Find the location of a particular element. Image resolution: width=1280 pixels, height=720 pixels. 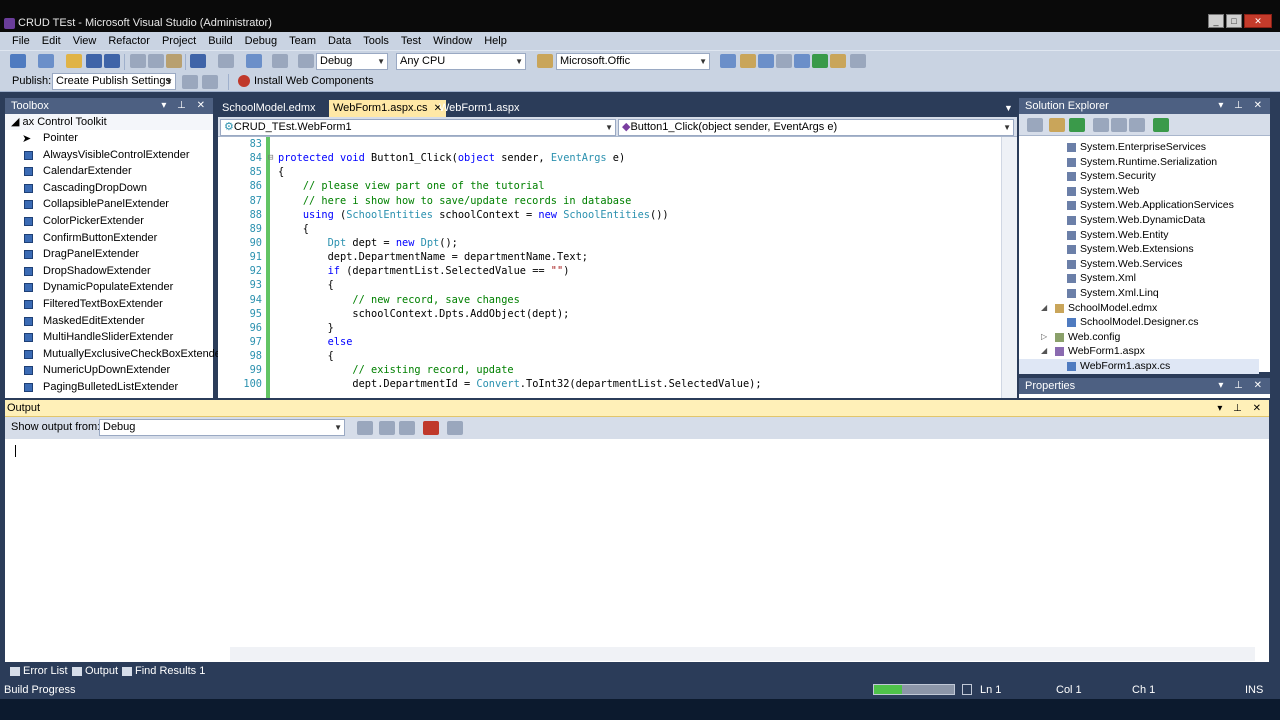

menu-help: Help is located at coordinates (495, 41).